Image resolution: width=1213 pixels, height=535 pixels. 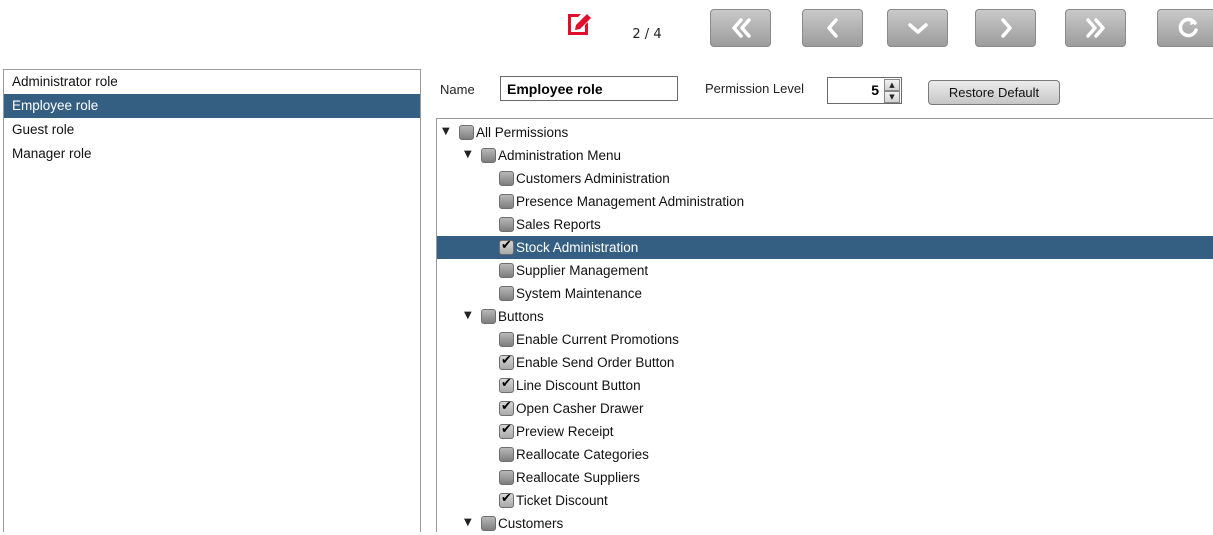 What do you see at coordinates (521, 316) in the screenshot?
I see `tree-label: Buttons` at bounding box center [521, 316].